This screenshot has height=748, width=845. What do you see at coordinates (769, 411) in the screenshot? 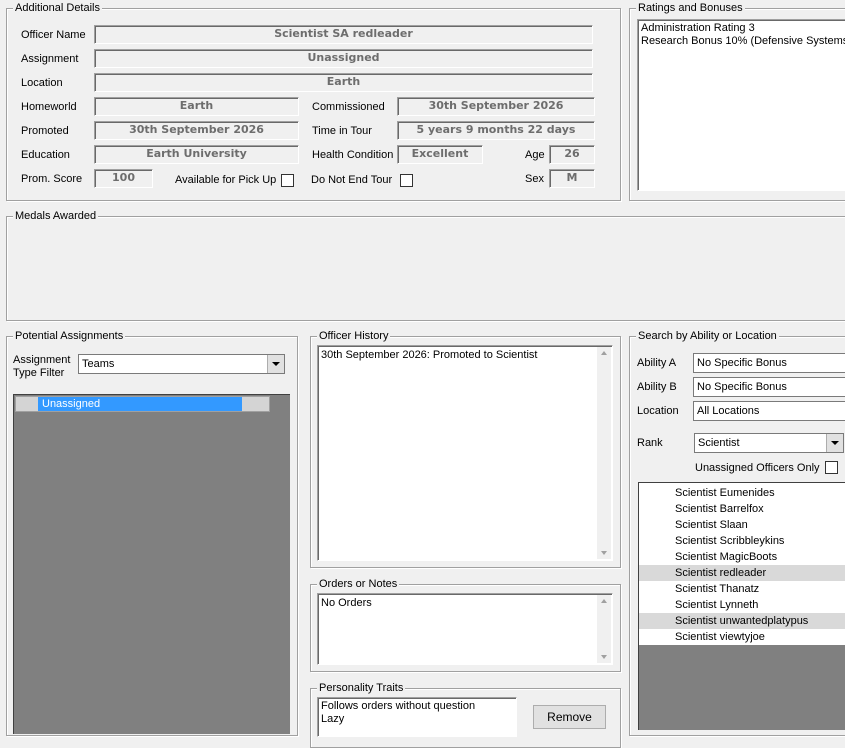
I see `search-location-select: All Locations` at bounding box center [769, 411].